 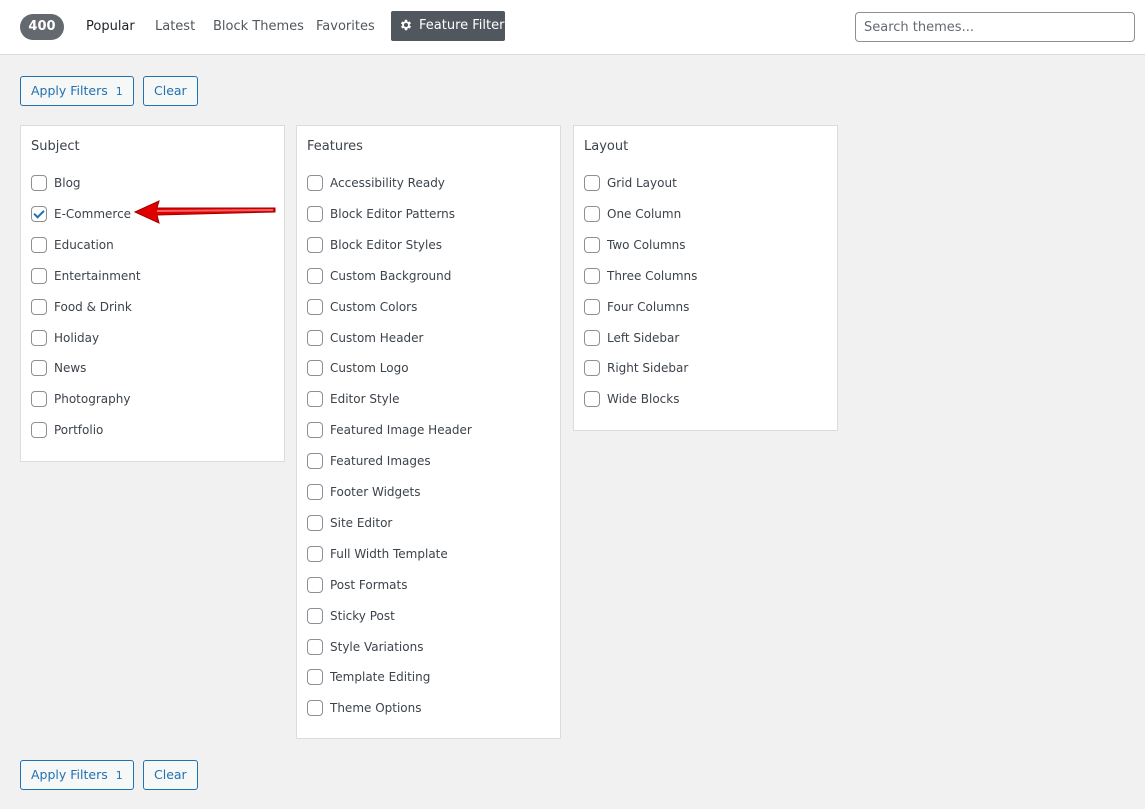 I want to click on filter-option-label: Theme Options, so click(x=376, y=708).